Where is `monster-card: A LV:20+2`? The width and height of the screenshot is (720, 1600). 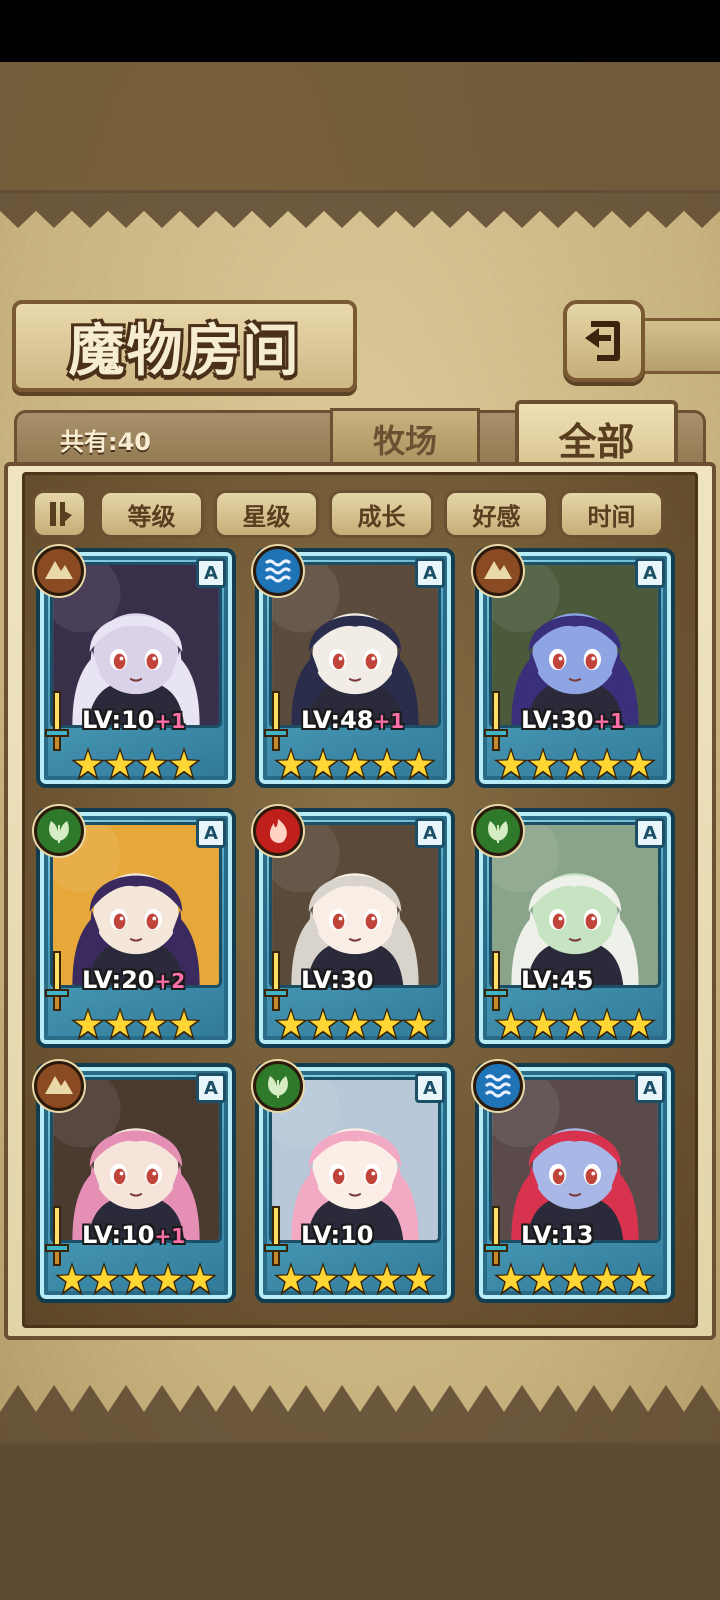 monster-card: A LV:20+2 is located at coordinates (135, 927).